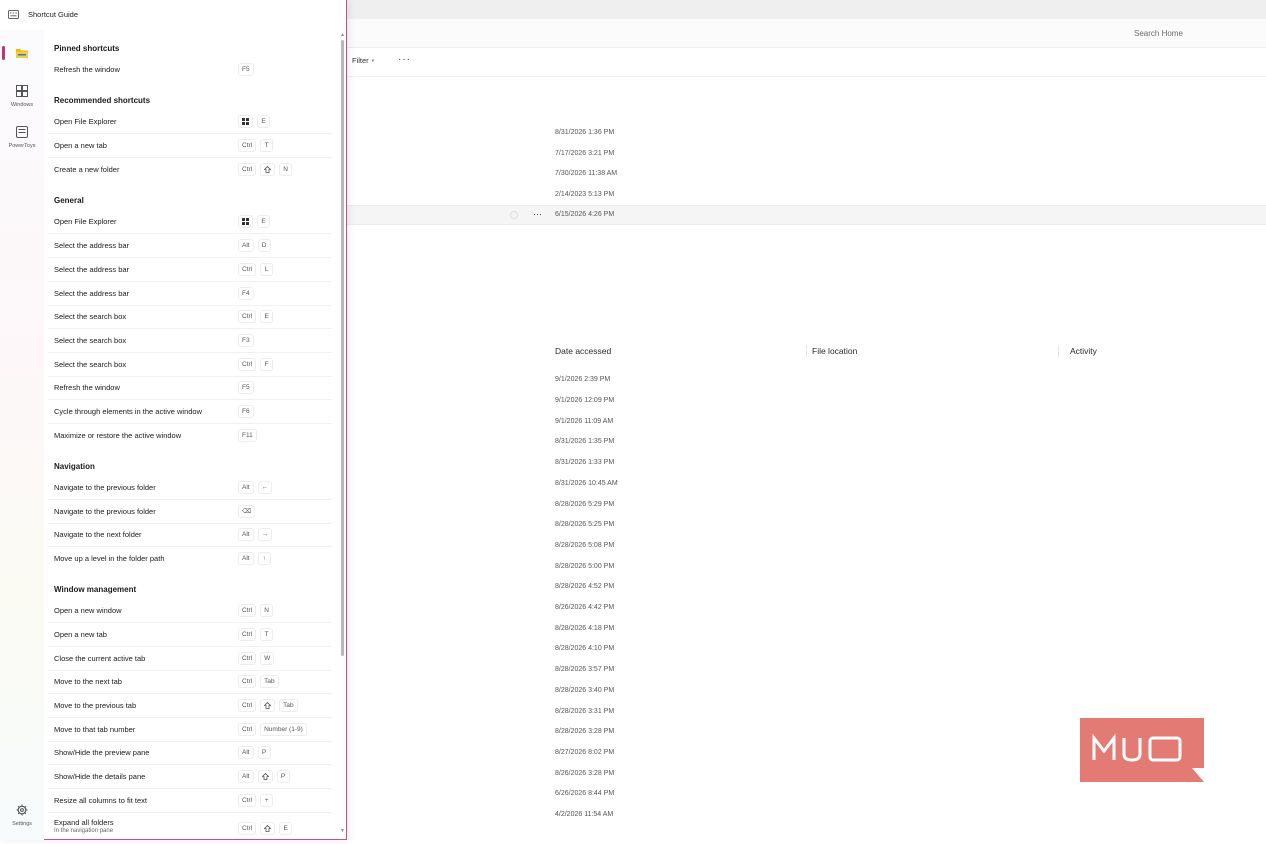 The height and width of the screenshot is (844, 1266). I want to click on list-item: 8/28/2026 5:25 PM, so click(584, 531).